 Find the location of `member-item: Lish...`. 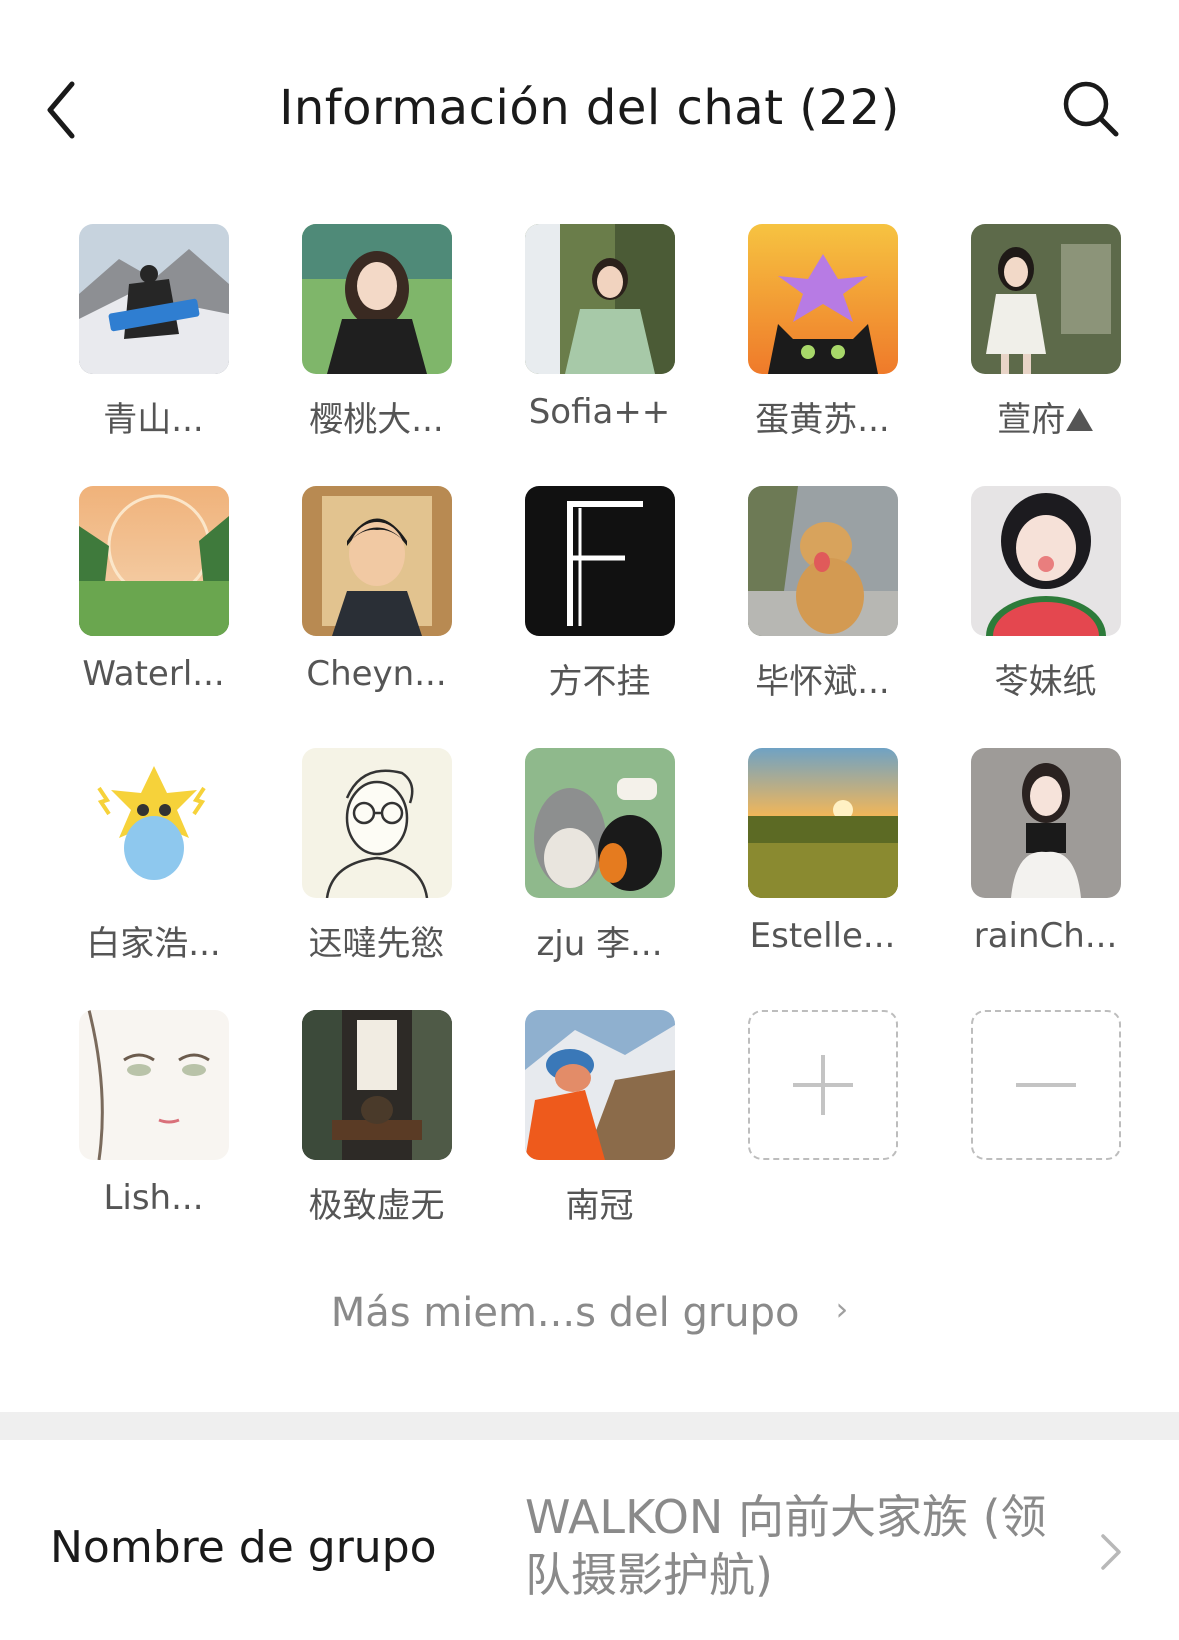

member-item: Lish... is located at coordinates (153, 1141).